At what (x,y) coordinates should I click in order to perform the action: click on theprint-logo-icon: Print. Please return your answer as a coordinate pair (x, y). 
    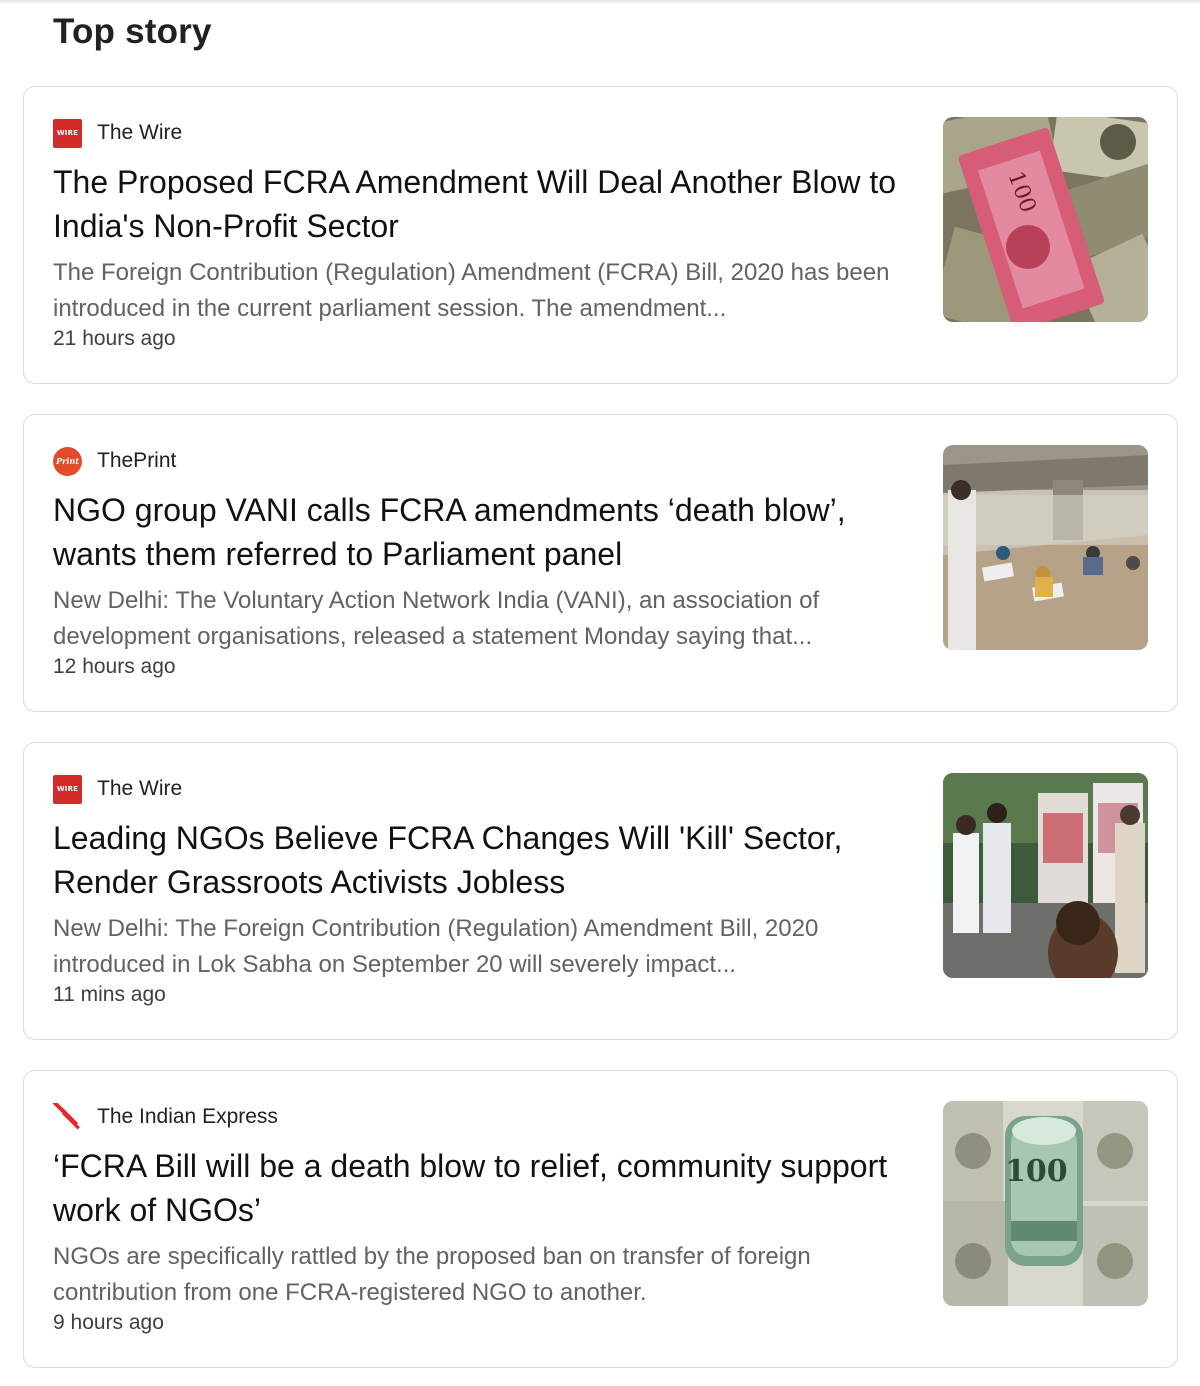
    Looking at the image, I should click on (67, 461).